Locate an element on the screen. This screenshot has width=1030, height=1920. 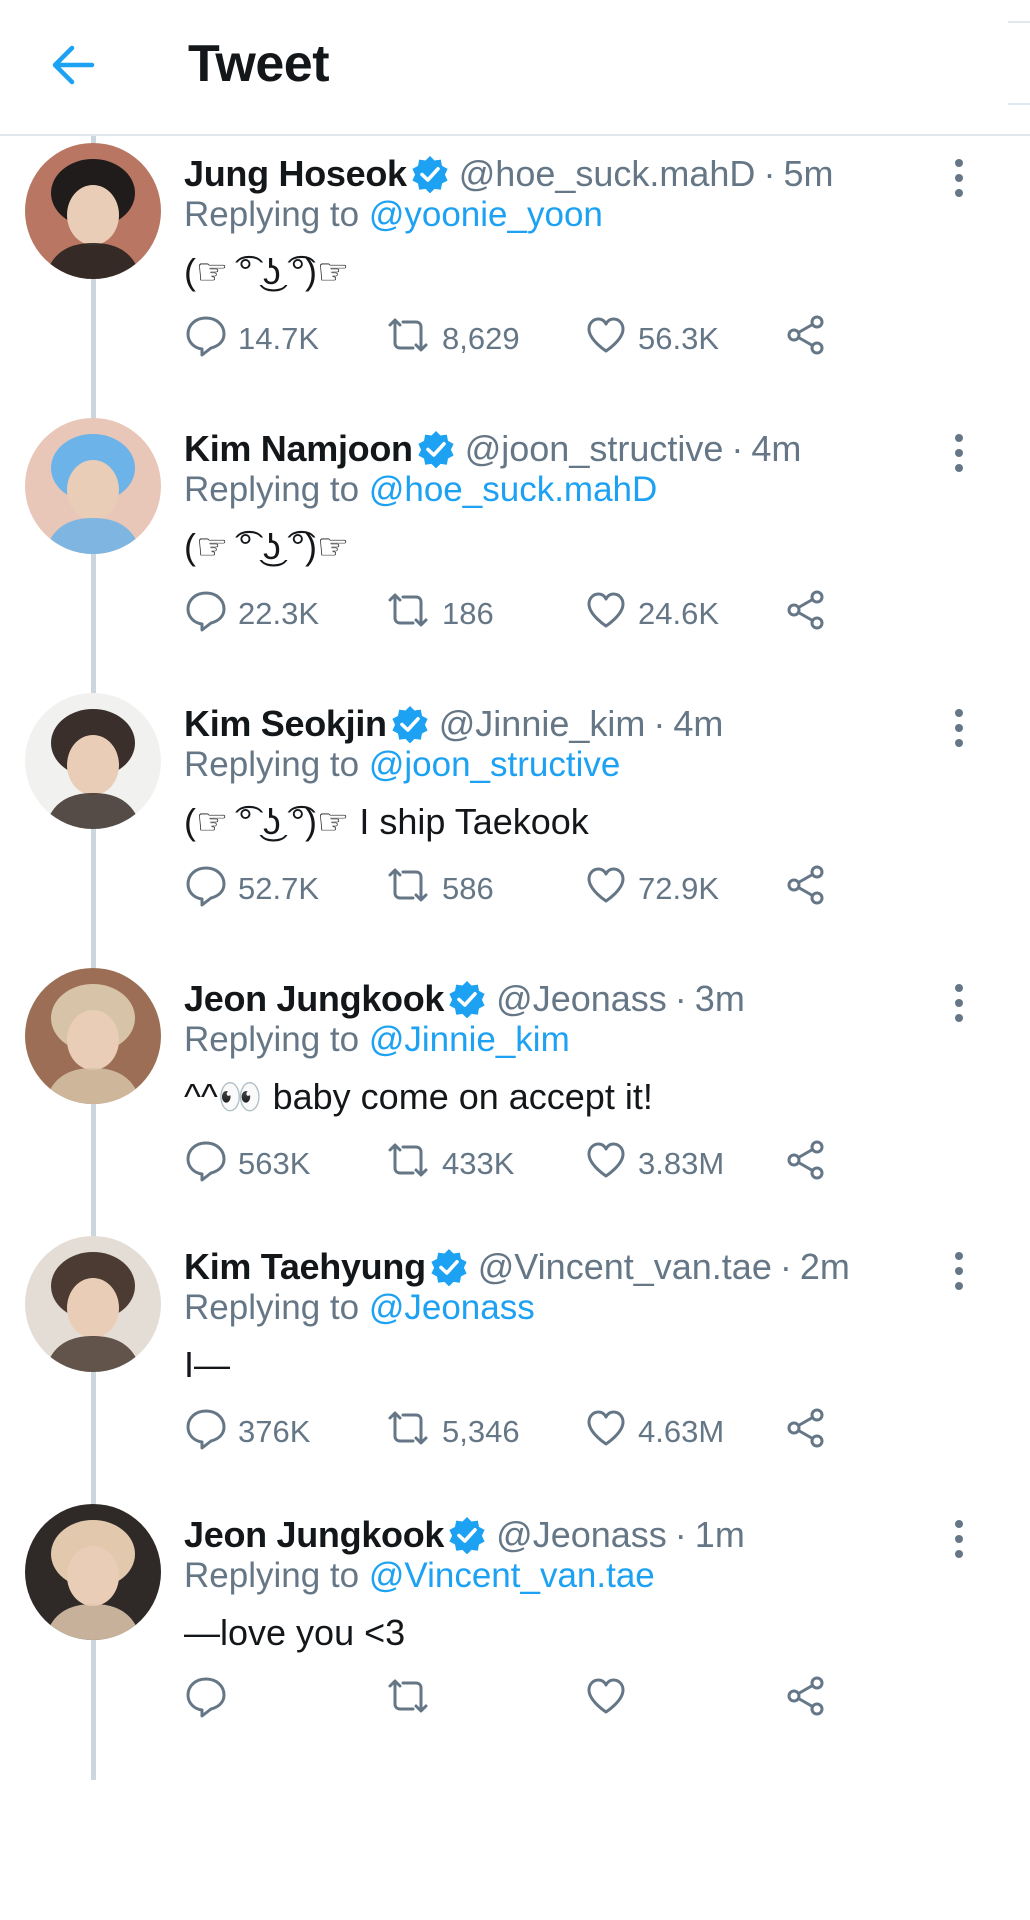
tweet-timestamp: 2m is located at coordinates (825, 1267).